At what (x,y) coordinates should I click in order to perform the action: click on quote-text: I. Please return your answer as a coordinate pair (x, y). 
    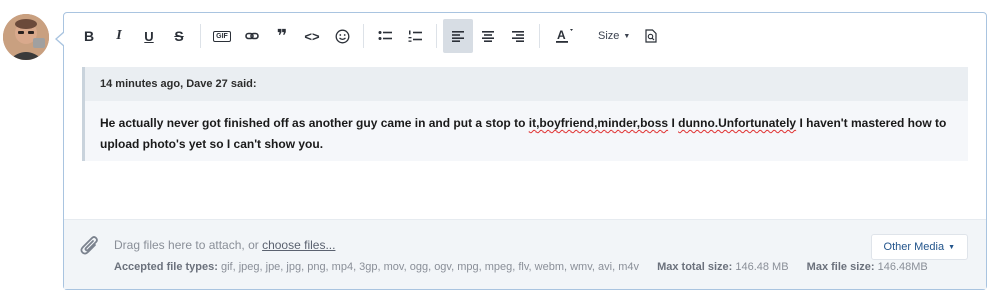
    Looking at the image, I should click on (673, 123).